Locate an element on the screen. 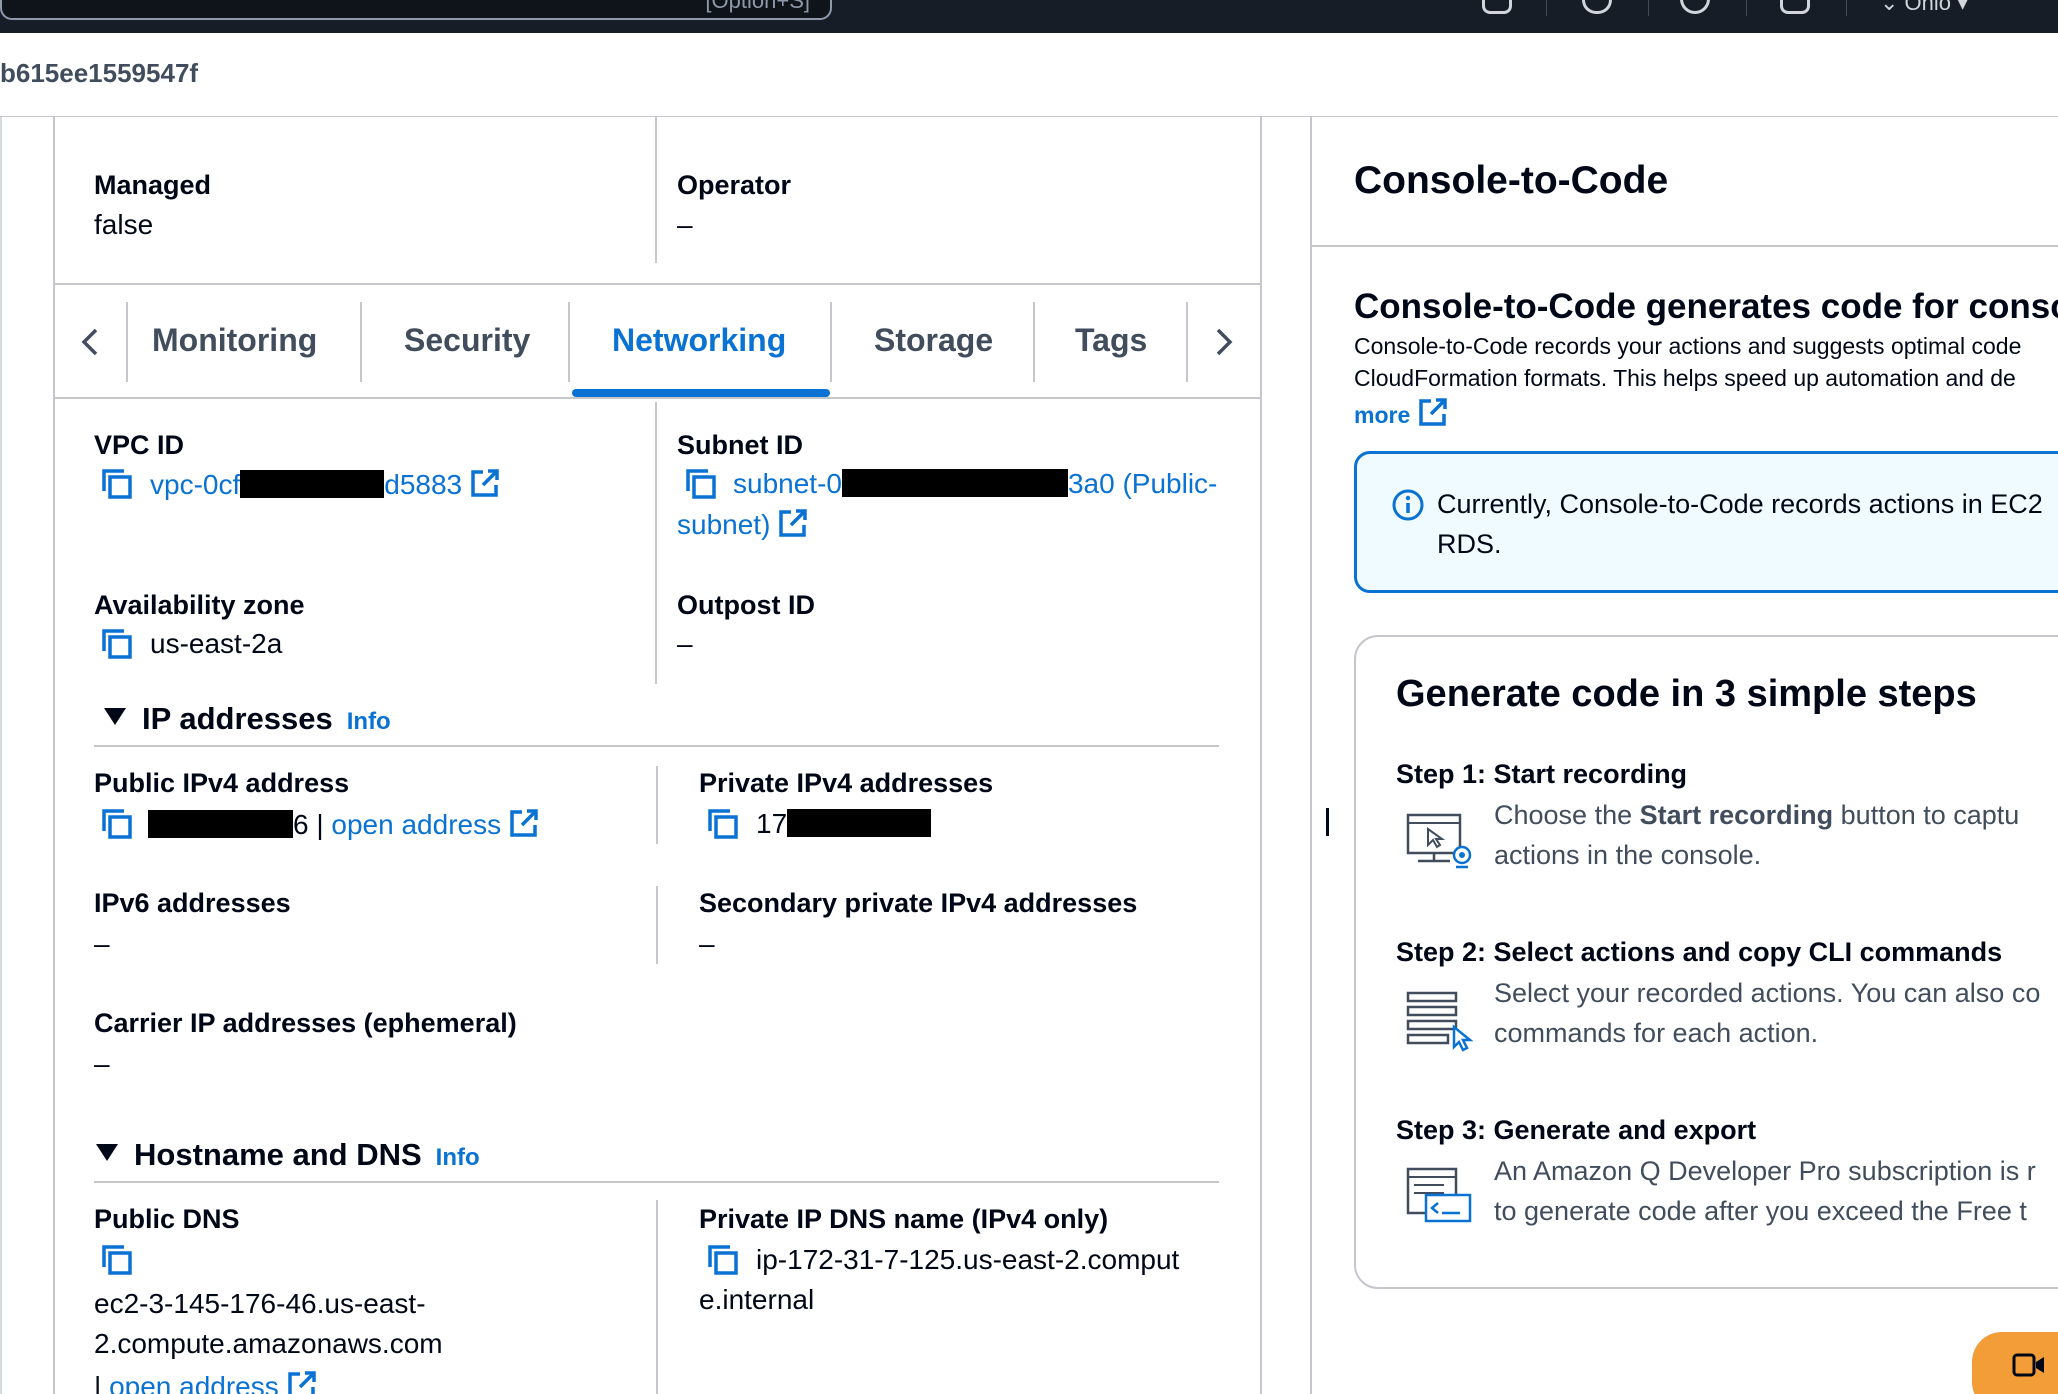 This screenshot has width=2058, height=1394. region-selector: ⌄ Ohio ▾ is located at coordinates (1924, 8).